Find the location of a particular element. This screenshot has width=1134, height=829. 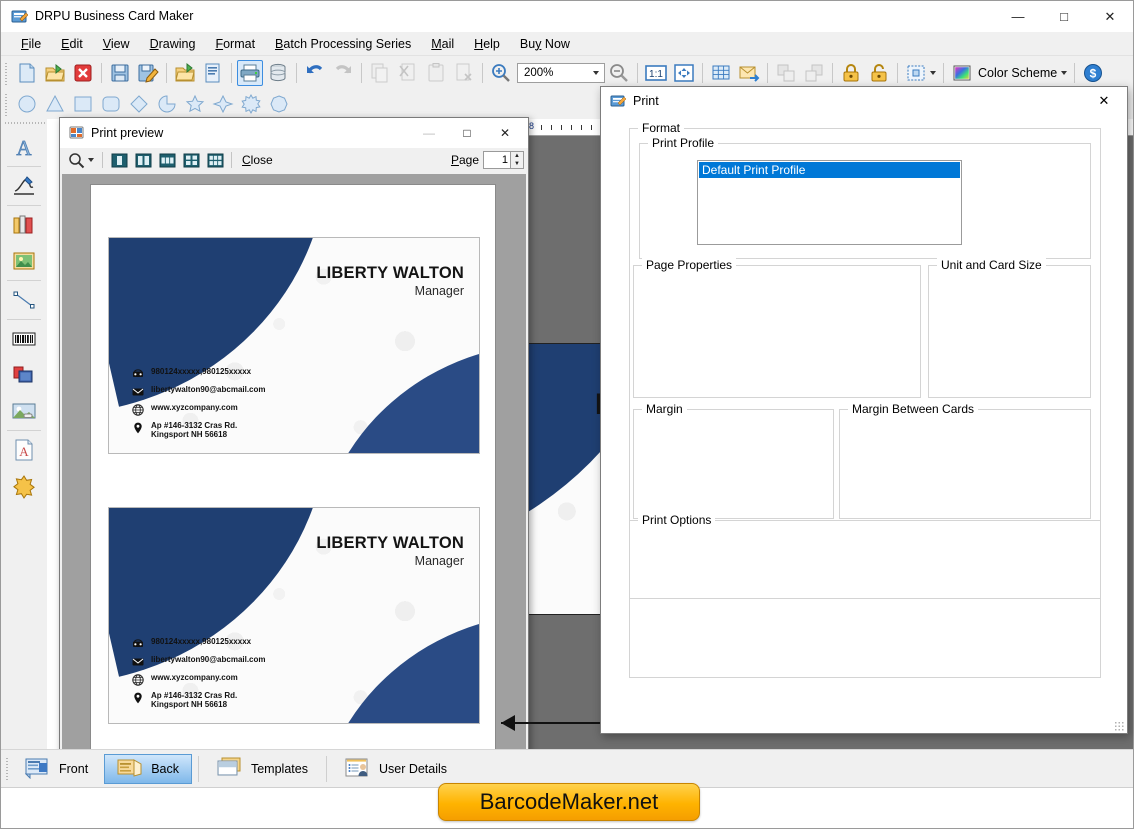

lock-icon is located at coordinates (851, 73).